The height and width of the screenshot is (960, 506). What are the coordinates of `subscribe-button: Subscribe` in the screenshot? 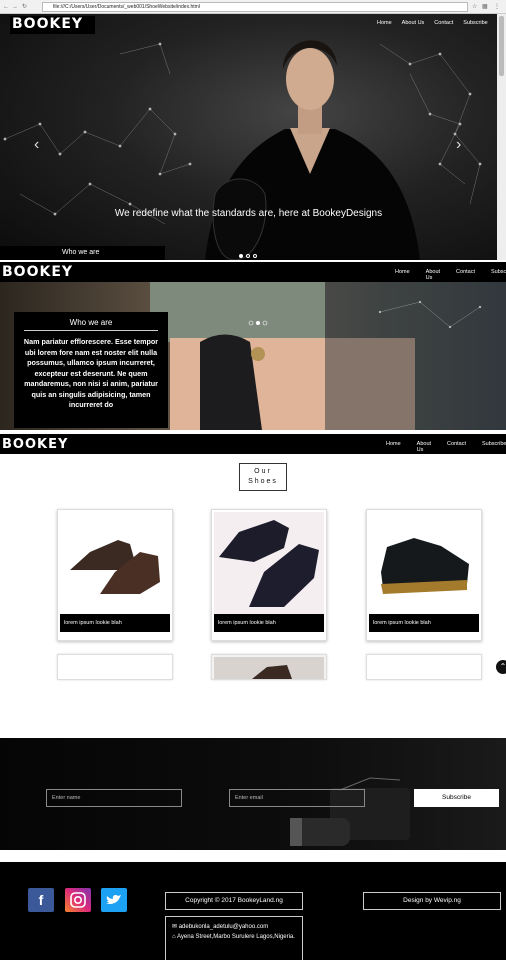 It's located at (456, 798).